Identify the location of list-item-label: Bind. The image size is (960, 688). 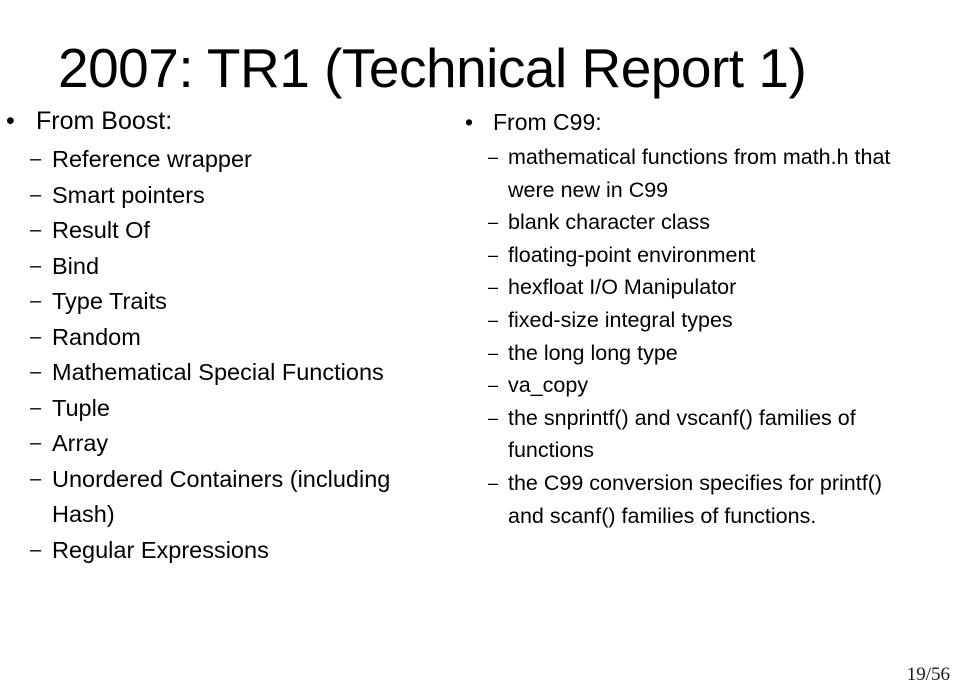
(76, 265).